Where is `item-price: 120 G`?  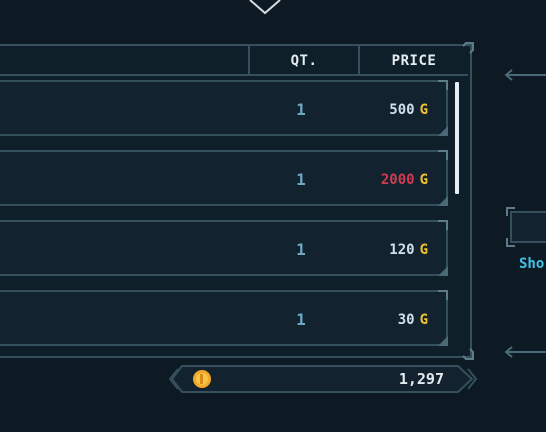
item-price: 120 G is located at coordinates (408, 248).